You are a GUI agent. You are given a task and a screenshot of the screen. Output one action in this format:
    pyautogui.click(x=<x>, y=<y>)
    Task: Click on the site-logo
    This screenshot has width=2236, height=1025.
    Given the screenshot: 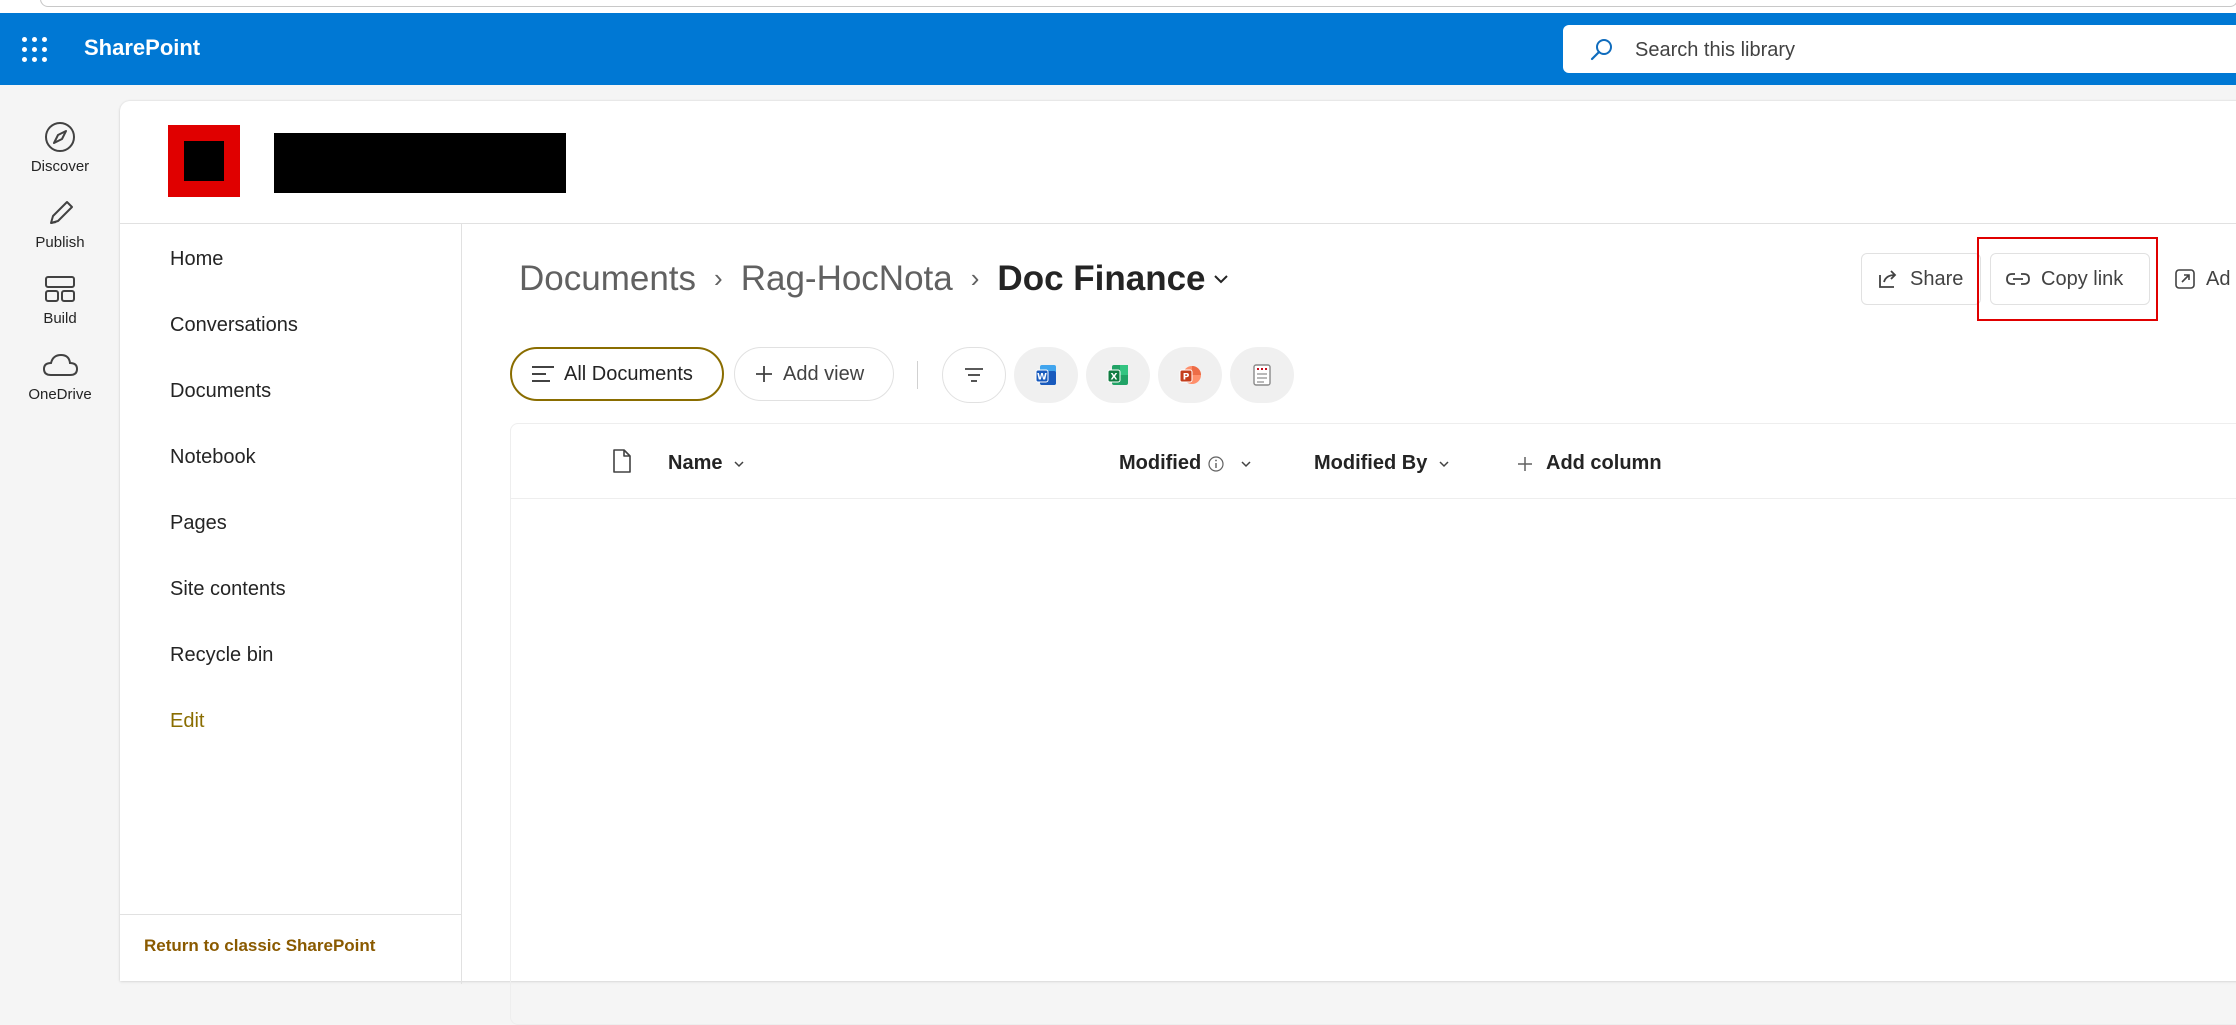 What is the action you would take?
    pyautogui.click(x=204, y=161)
    